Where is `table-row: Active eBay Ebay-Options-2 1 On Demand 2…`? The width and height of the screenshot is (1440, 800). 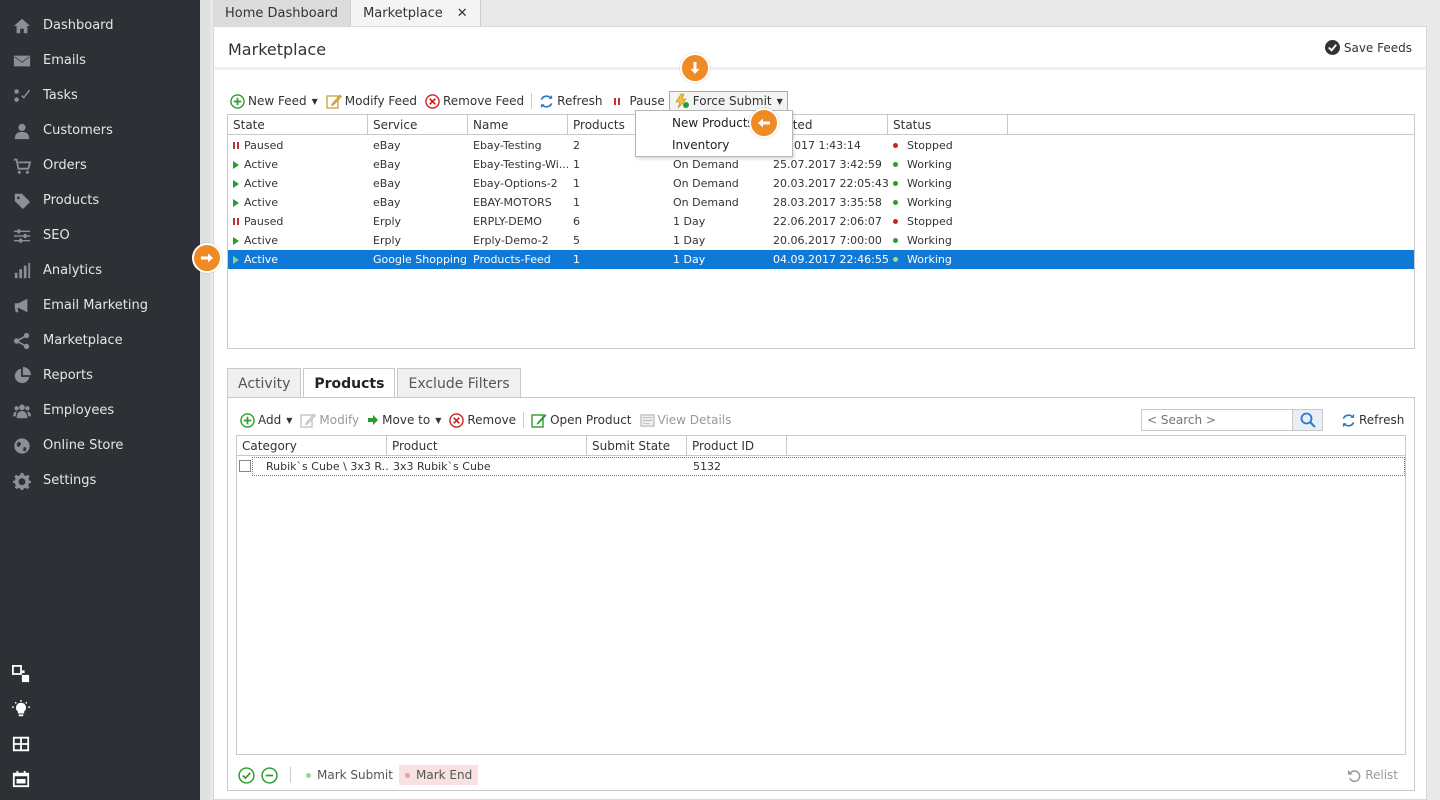 table-row: Active eBay Ebay-Options-2 1 On Demand 2… is located at coordinates (821, 183).